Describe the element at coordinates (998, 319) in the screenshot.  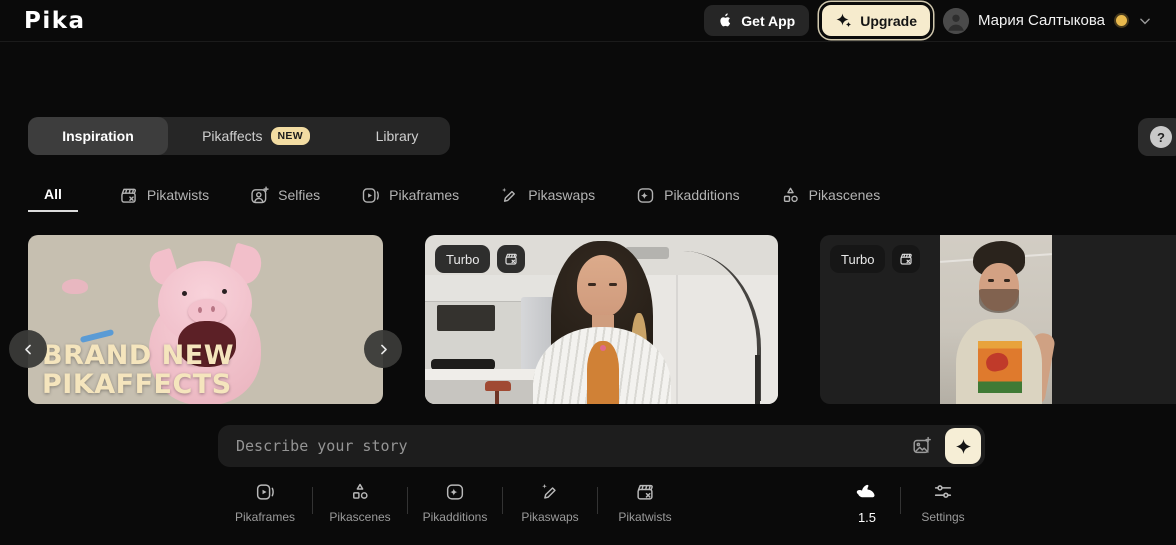
I see `video-card-selfie-man: Turbo` at that location.